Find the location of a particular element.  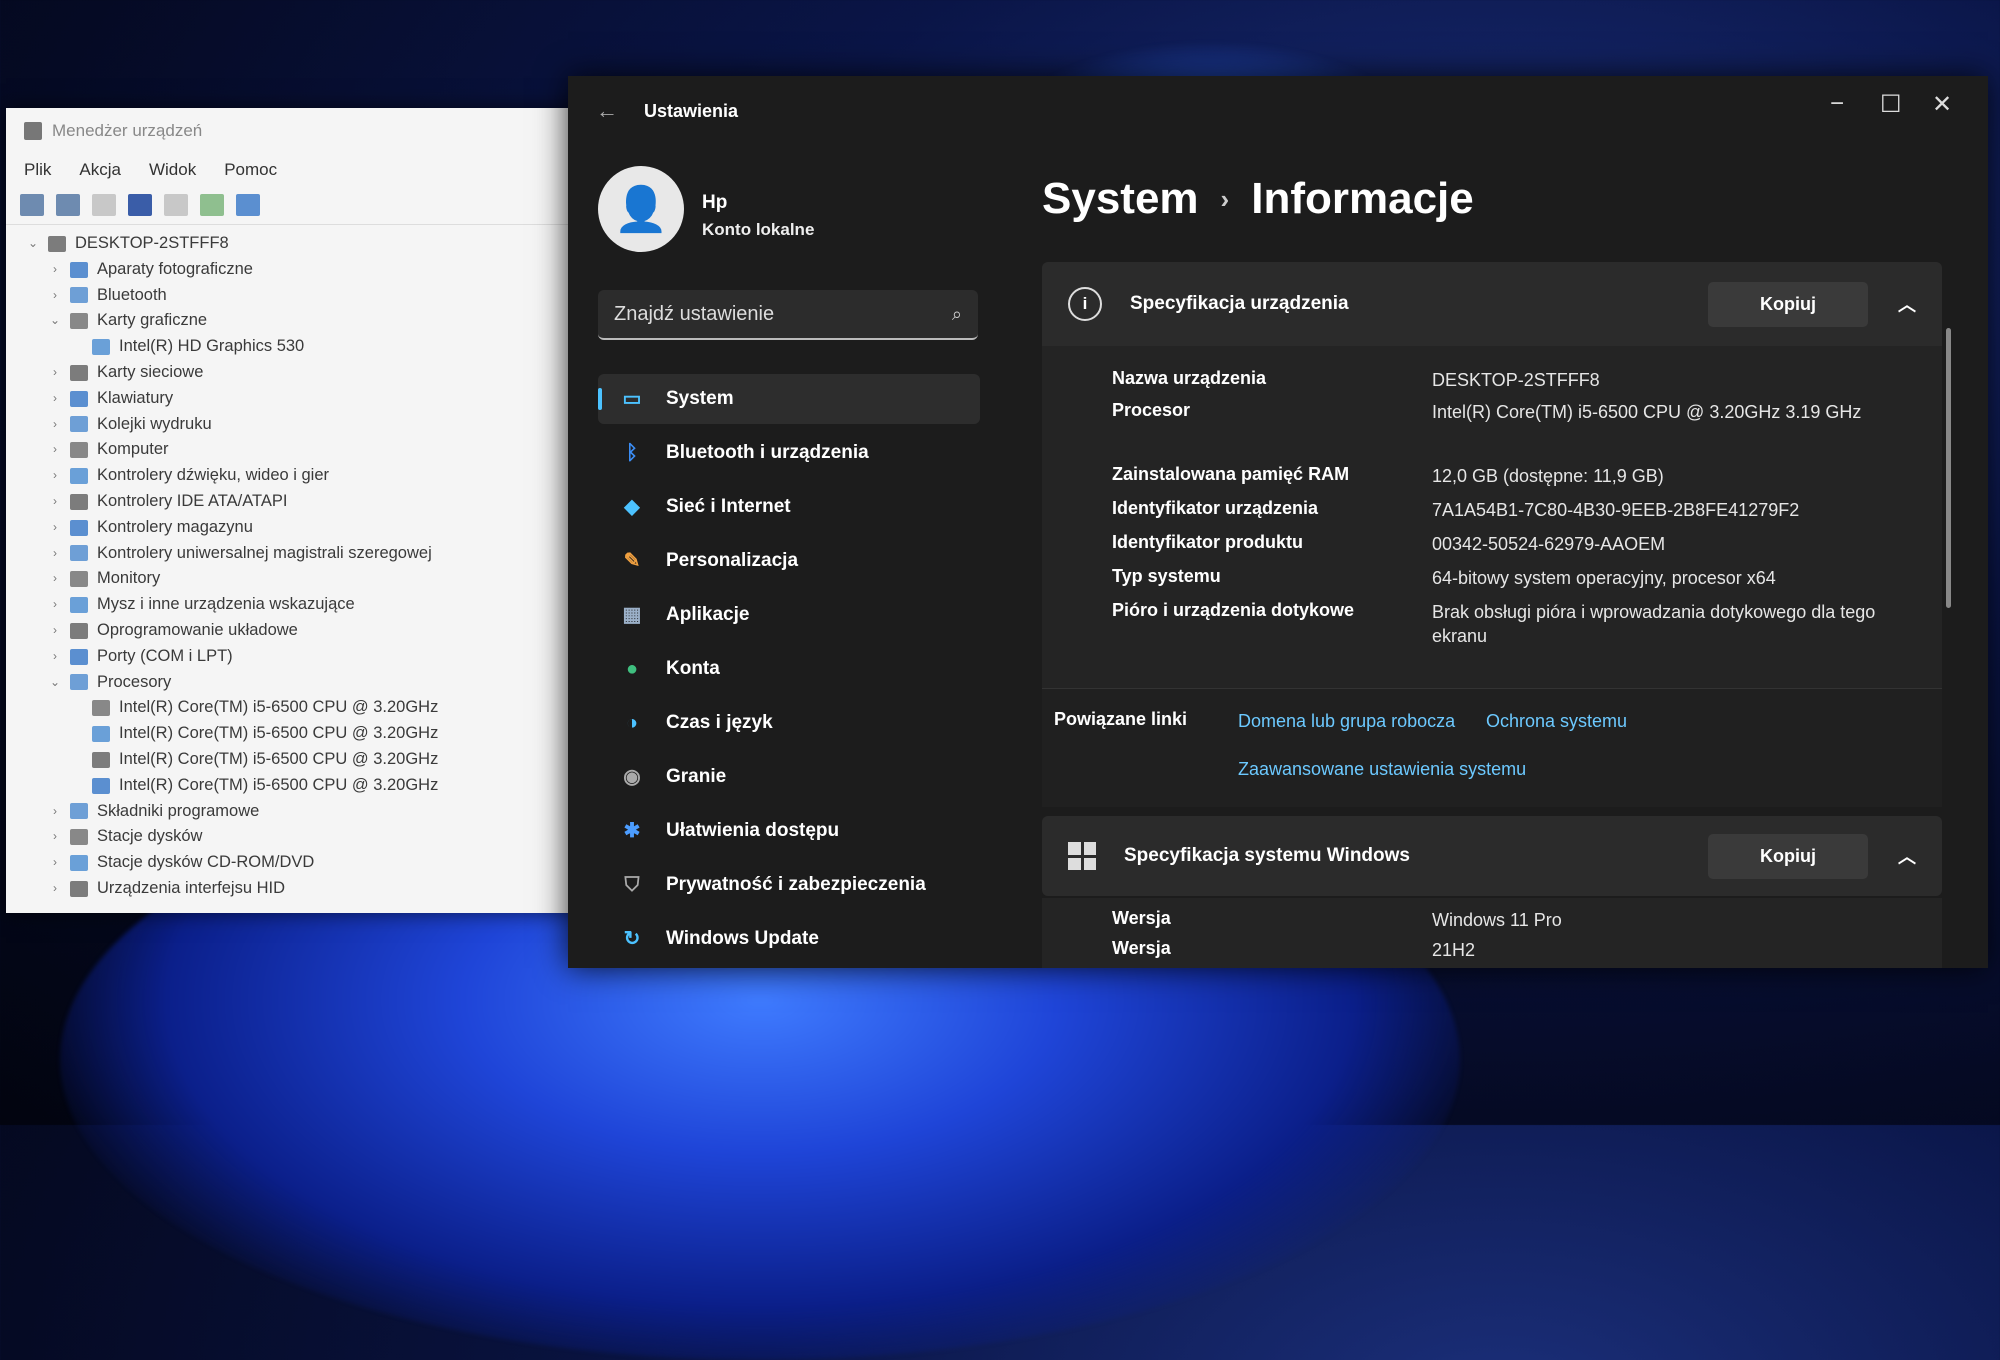

tree-node: › Stacje dysków is located at coordinates (311, 837).